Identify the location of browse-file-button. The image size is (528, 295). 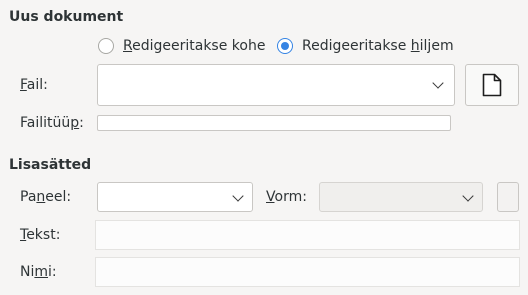
(492, 85).